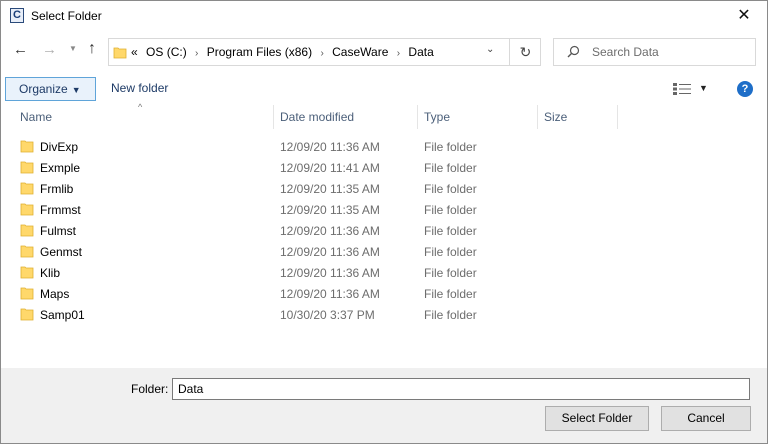 This screenshot has width=768, height=444. What do you see at coordinates (66, 16) in the screenshot?
I see `dialog-title: Select Folder` at bounding box center [66, 16].